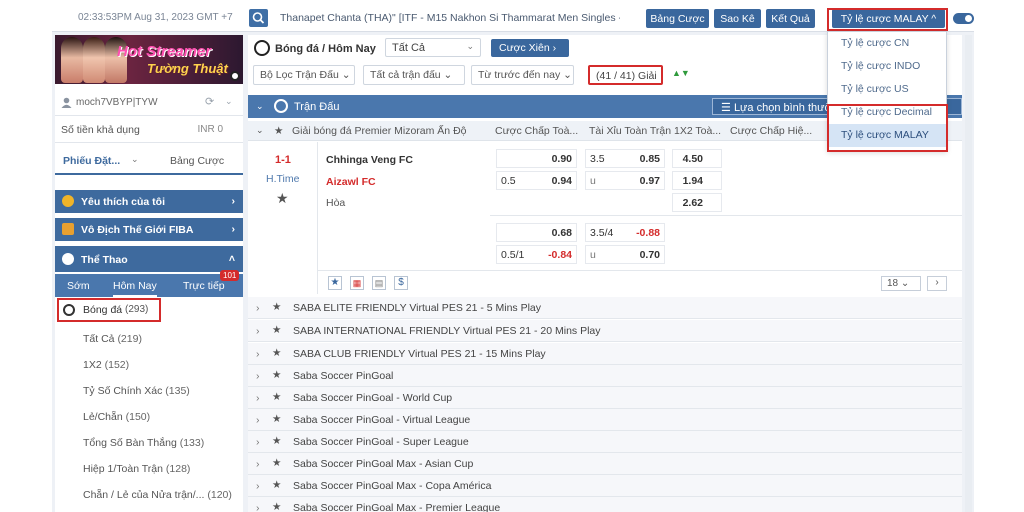 The image size is (1024, 512). I want to click on home-team: Chhinga Veng FC, so click(369, 160).